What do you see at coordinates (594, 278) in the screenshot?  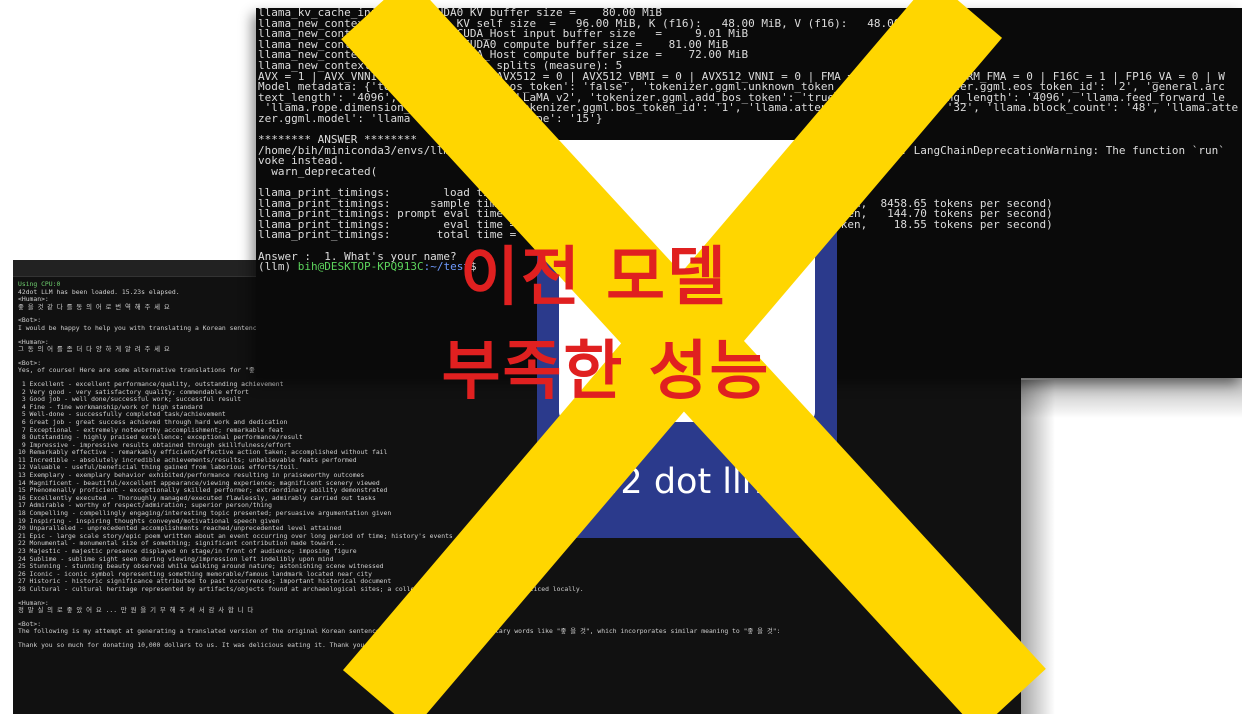 I see `caption-previous-model: 이전 모델` at bounding box center [594, 278].